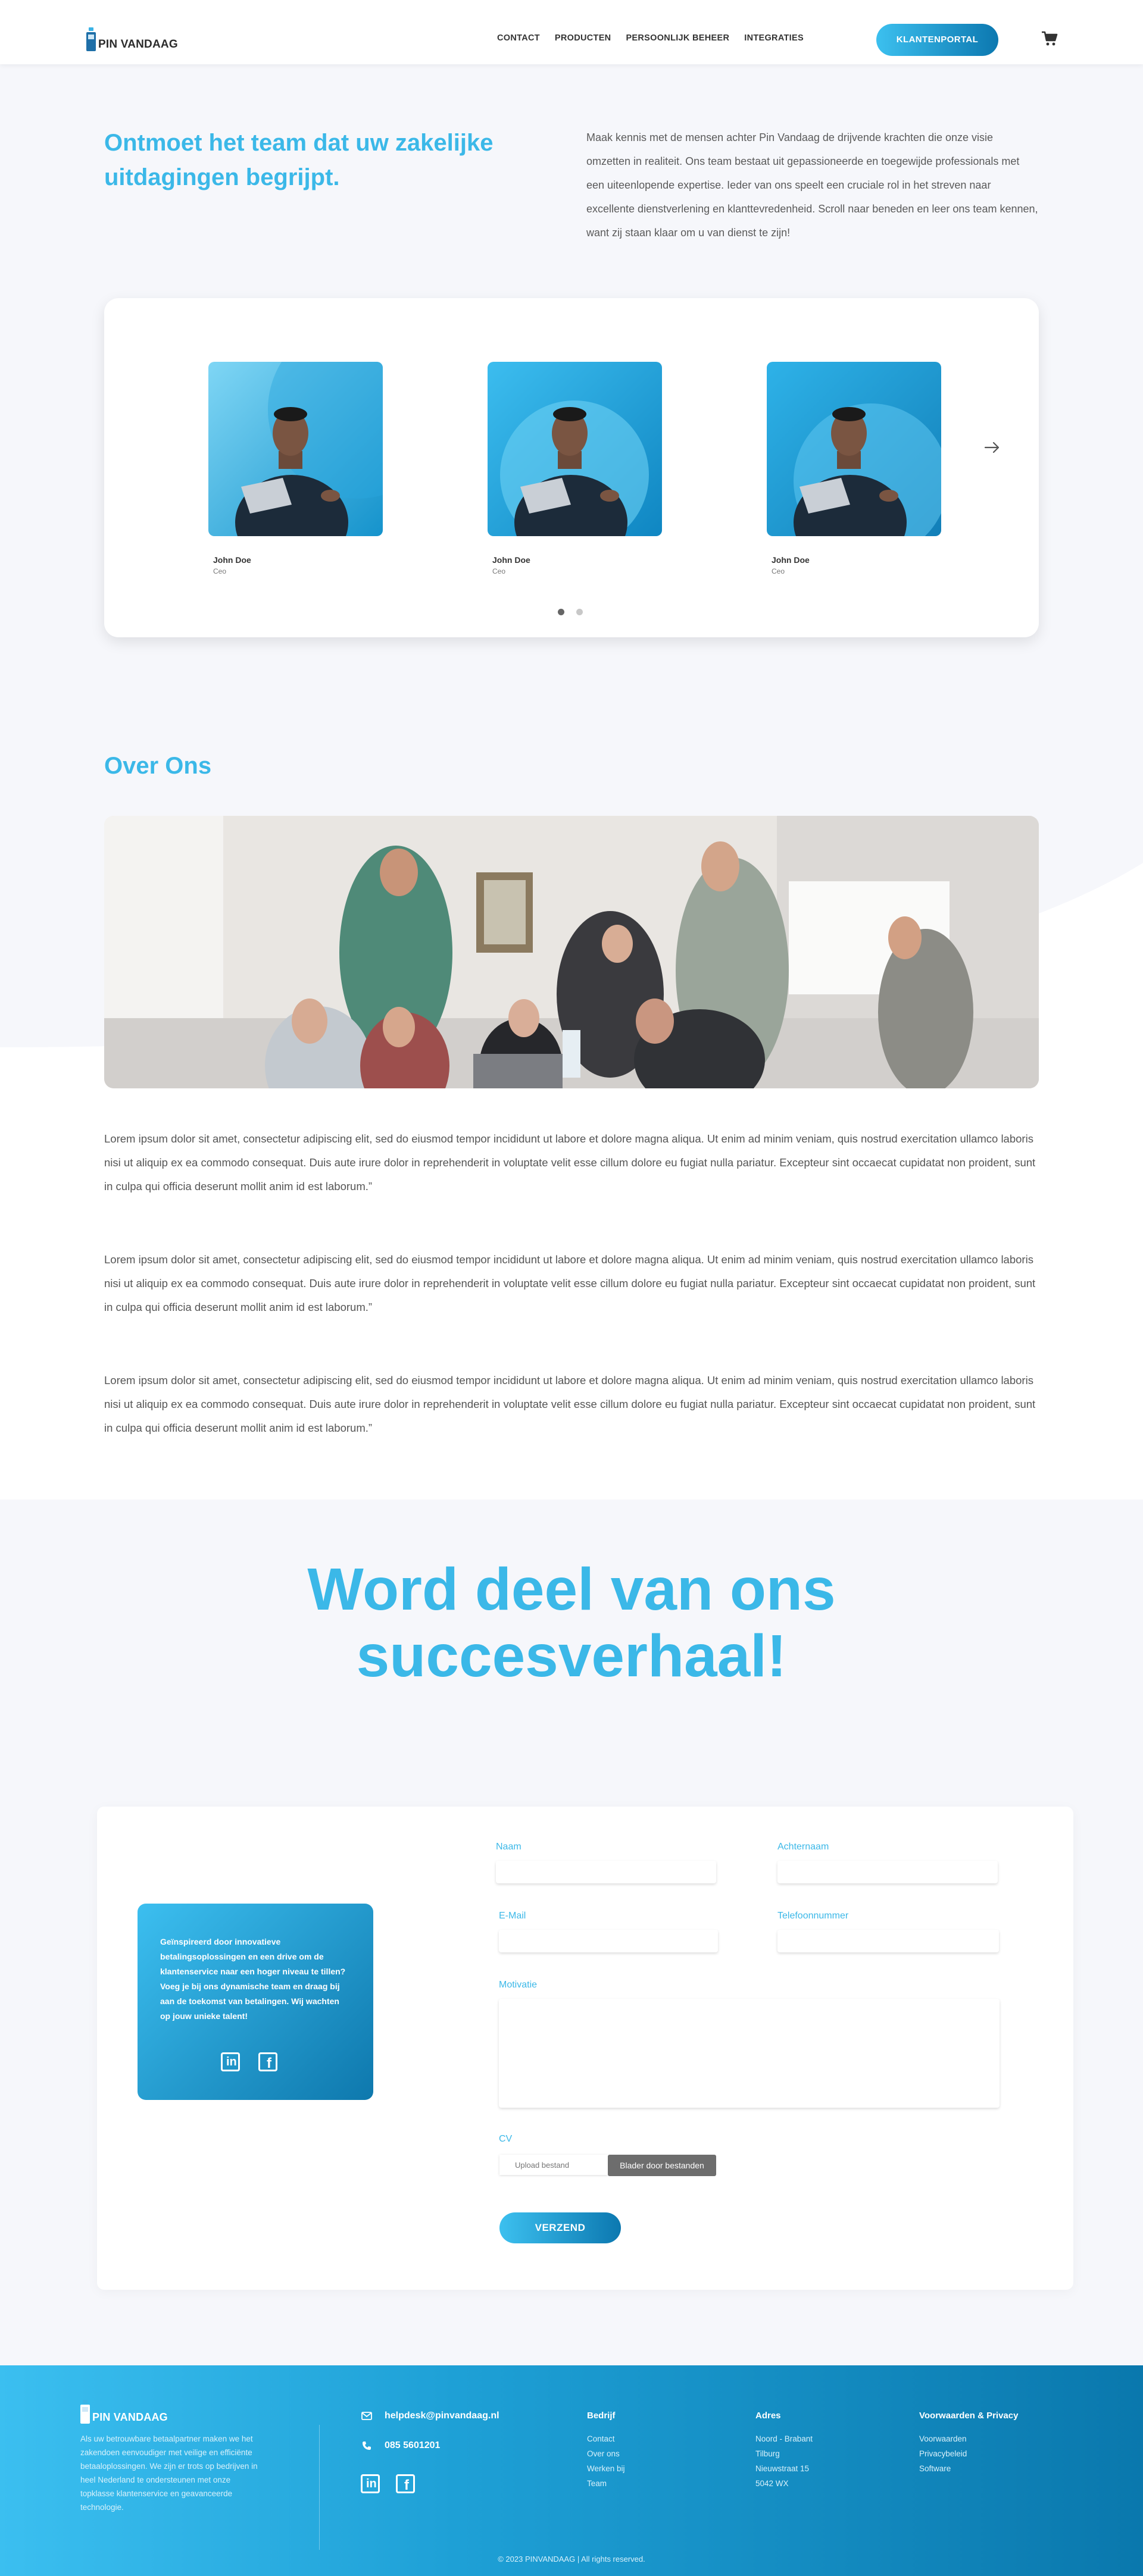 The width and height of the screenshot is (1143, 2576). What do you see at coordinates (992, 447) in the screenshot?
I see `arrow-right-icon` at bounding box center [992, 447].